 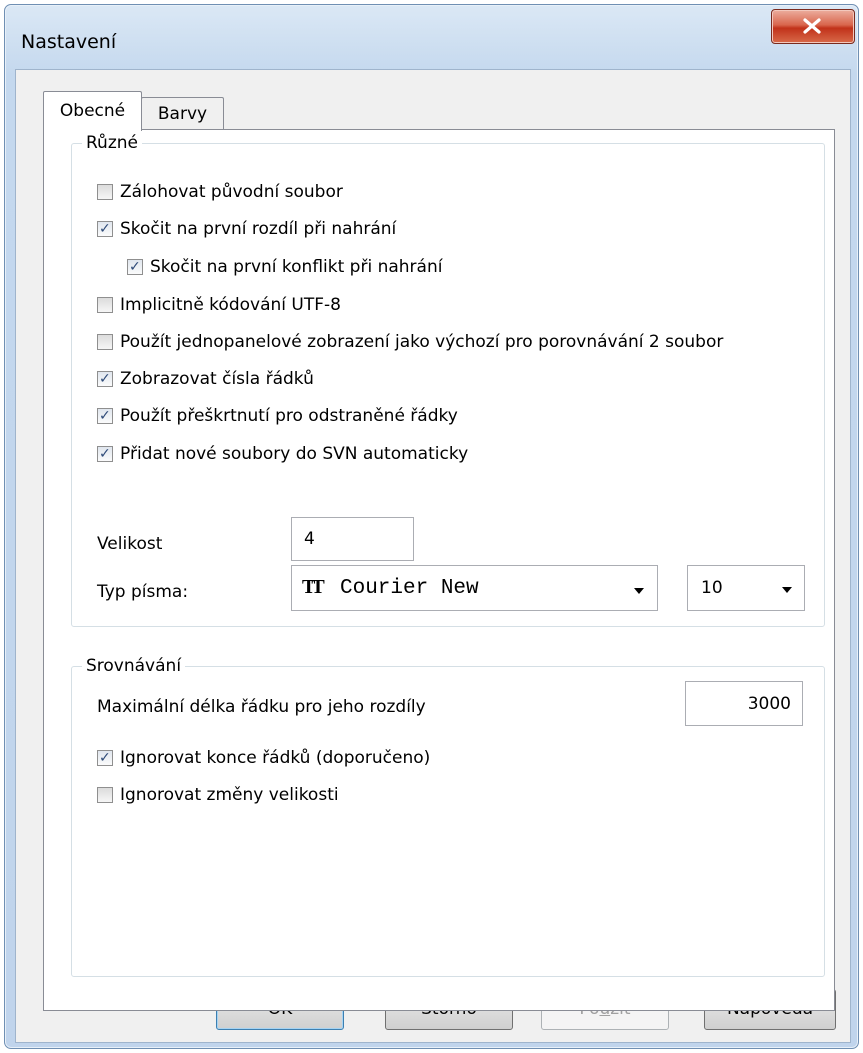 What do you see at coordinates (409, 588) in the screenshot?
I see `font-value: Courier New` at bounding box center [409, 588].